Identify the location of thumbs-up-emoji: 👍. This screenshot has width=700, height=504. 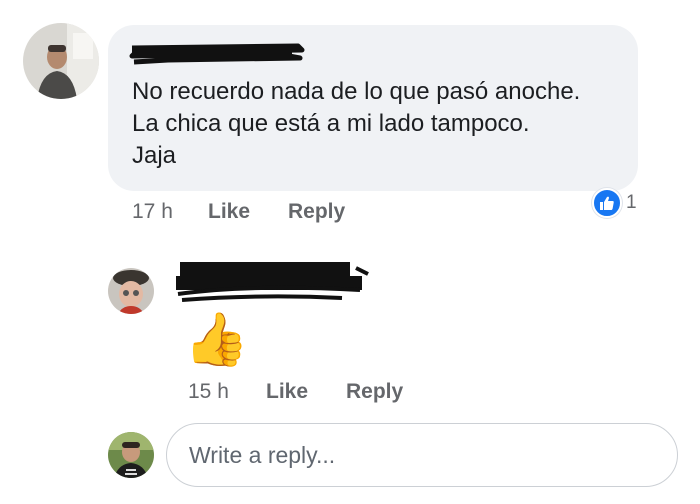
(216, 340).